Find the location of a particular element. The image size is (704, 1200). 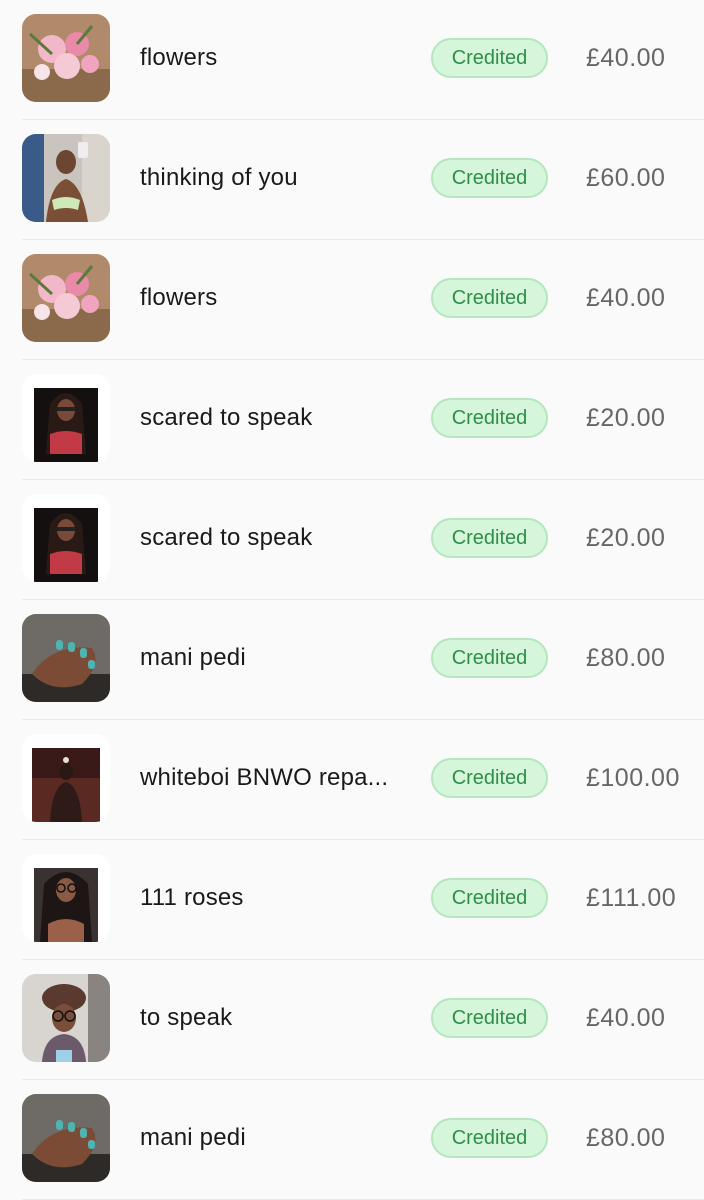

transaction-amount: £60.00 is located at coordinates (626, 178).